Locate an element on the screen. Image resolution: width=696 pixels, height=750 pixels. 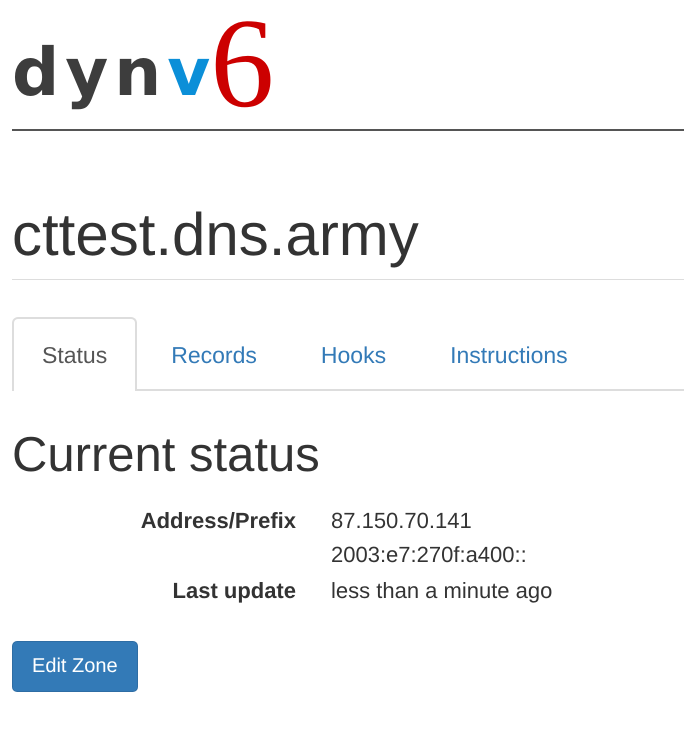
logo-text: v is located at coordinates (188, 73).